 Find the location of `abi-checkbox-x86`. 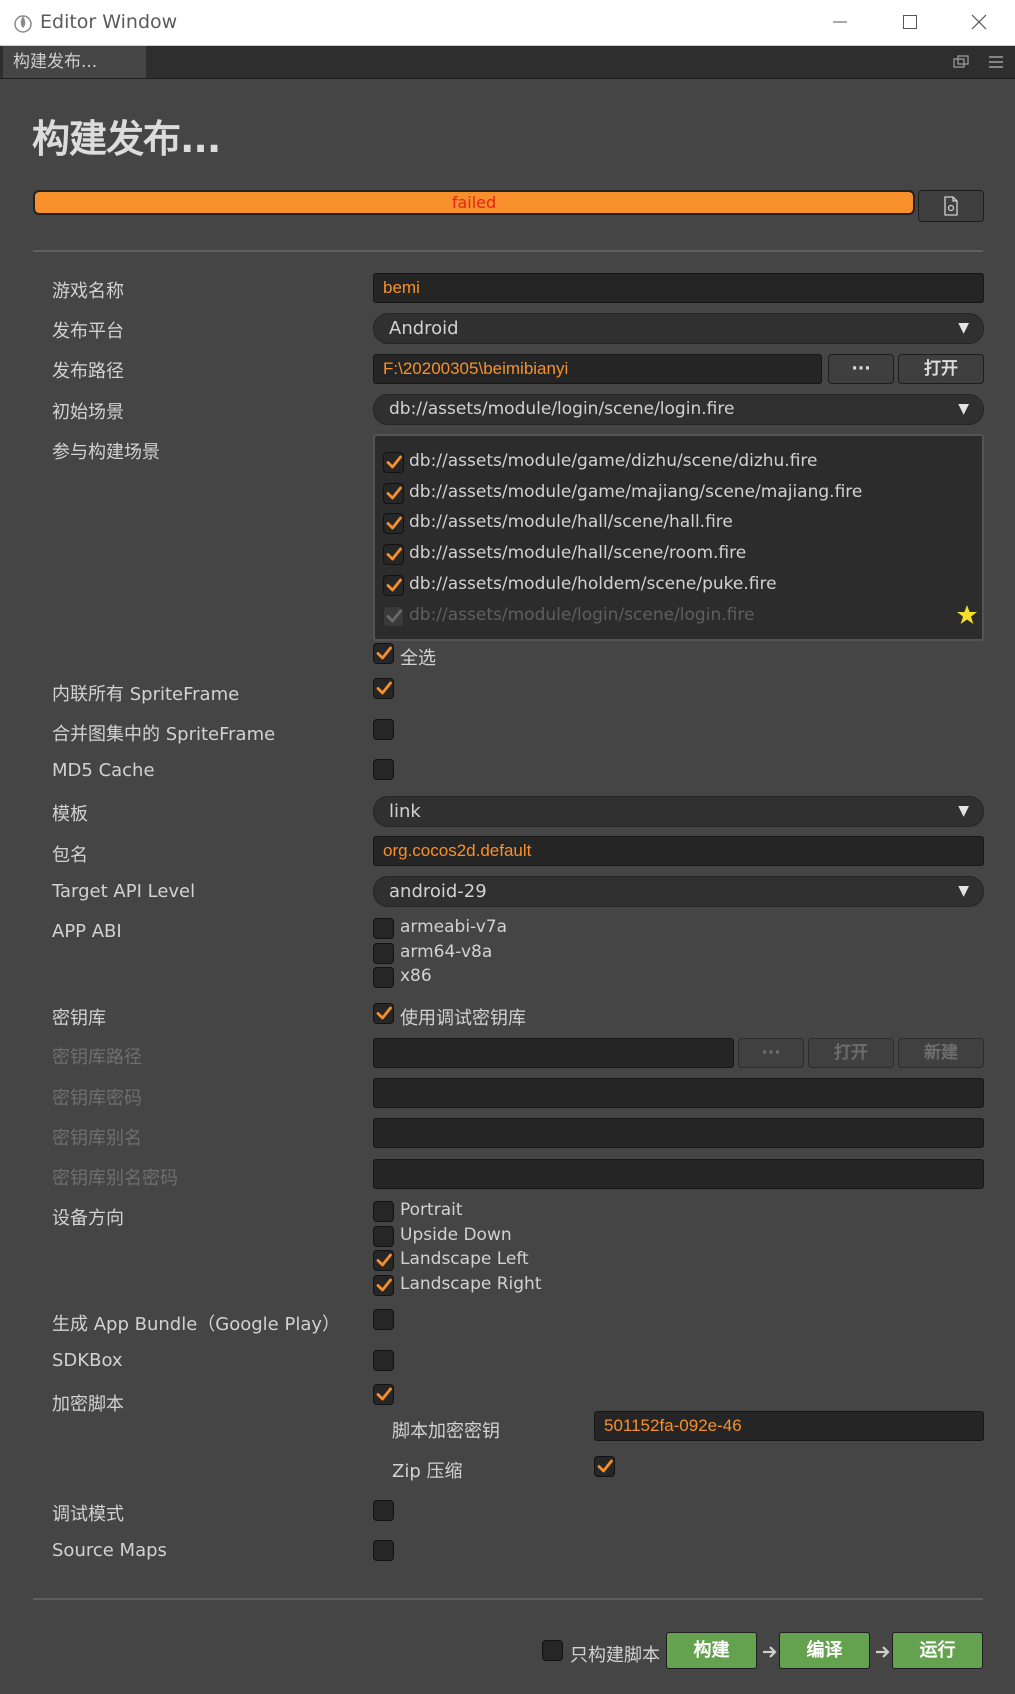

abi-checkbox-x86 is located at coordinates (383, 977).